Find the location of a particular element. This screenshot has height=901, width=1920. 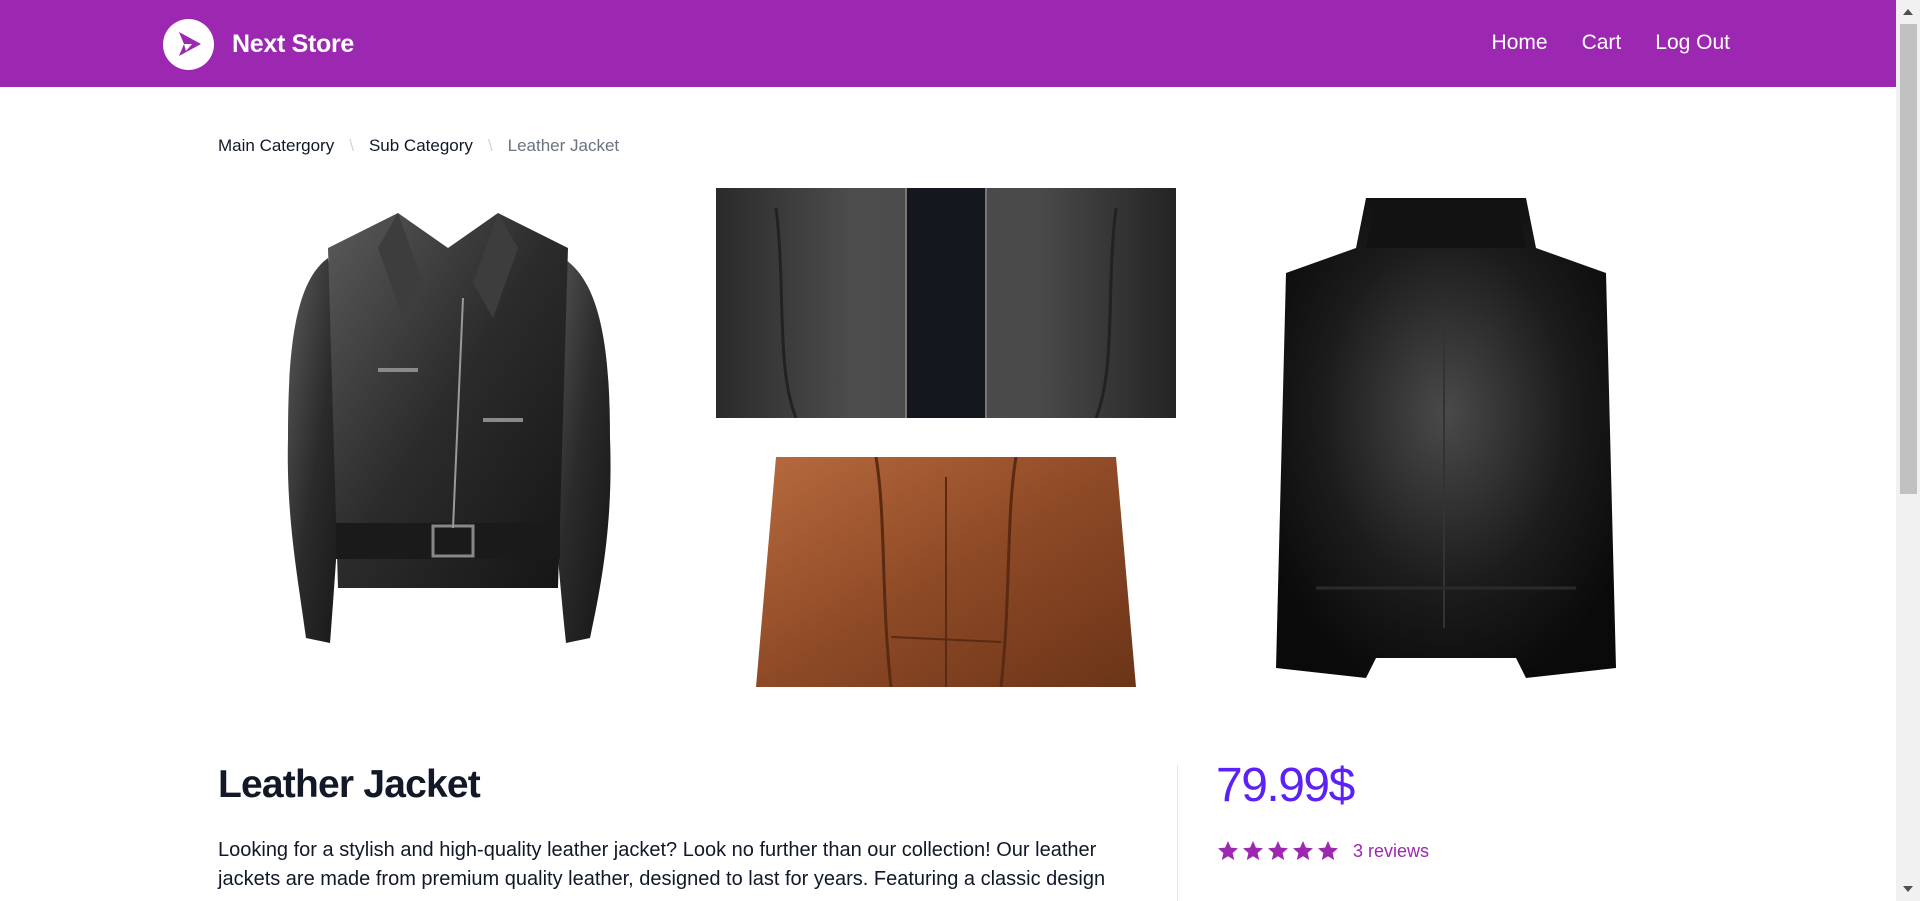

brand-logo-icon is located at coordinates (188, 44).